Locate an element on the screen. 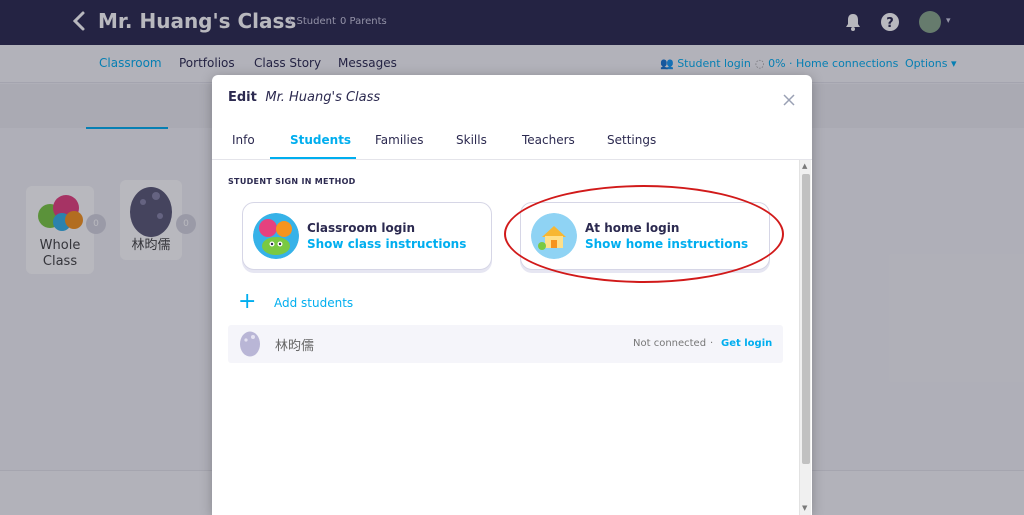 This screenshot has width=1024, height=515. scroll-down-arrow-icon: ▼ is located at coordinates (804, 508).